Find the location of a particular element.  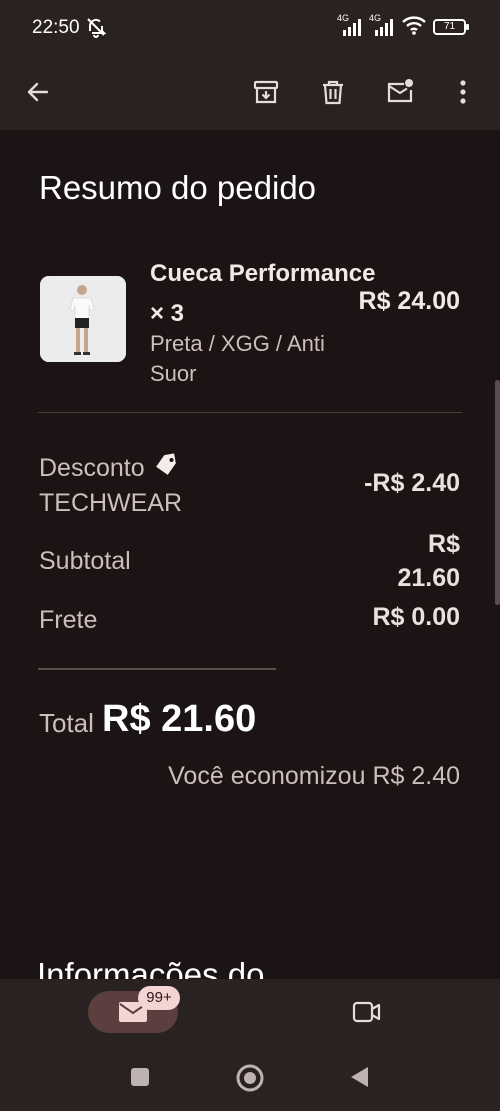

mail-badge: 99+ is located at coordinates (159, 998).